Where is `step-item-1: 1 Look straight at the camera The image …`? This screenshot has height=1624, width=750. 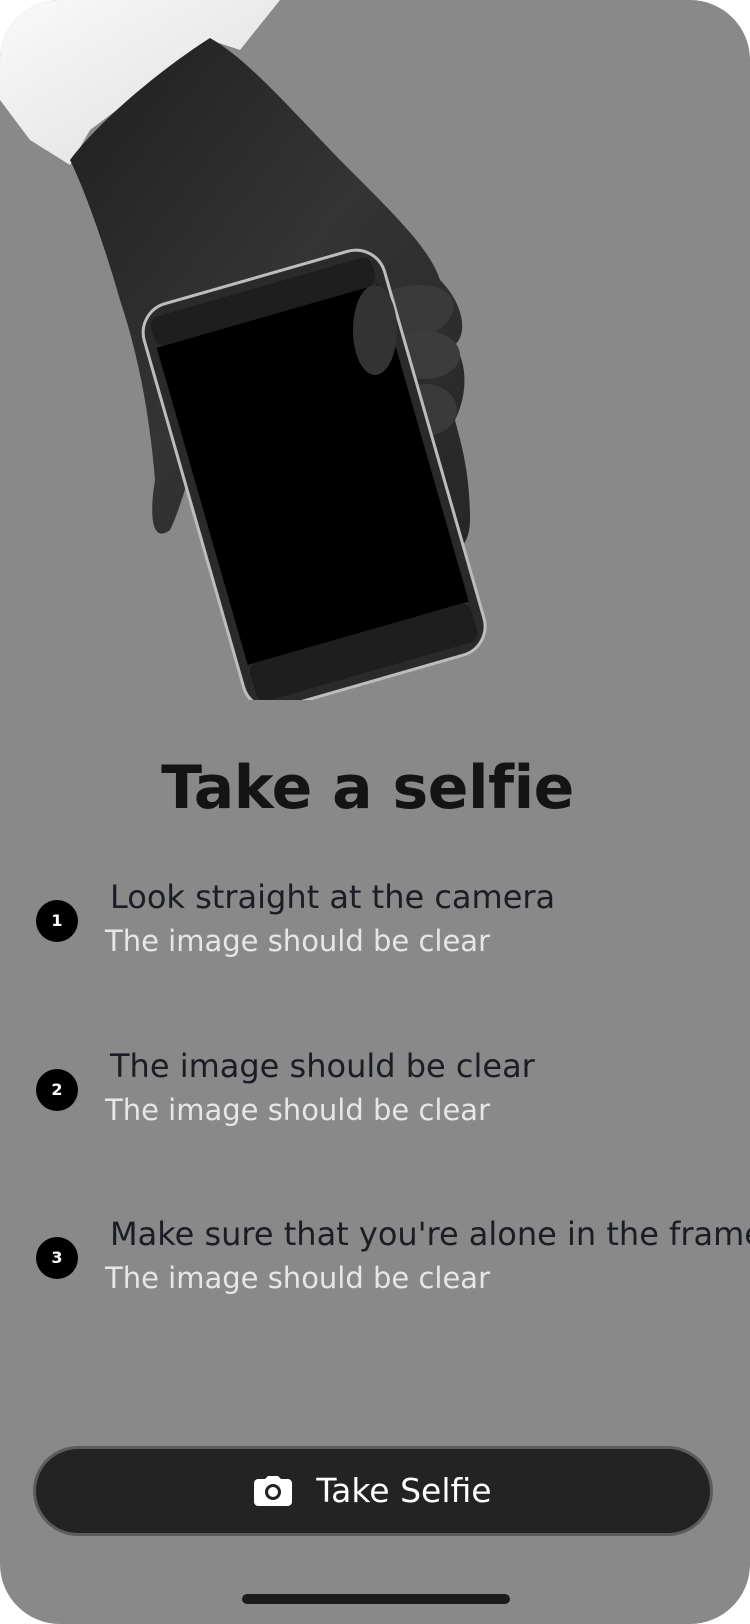 step-item-1: 1 Look straight at the camera The image … is located at coordinates (375, 930).